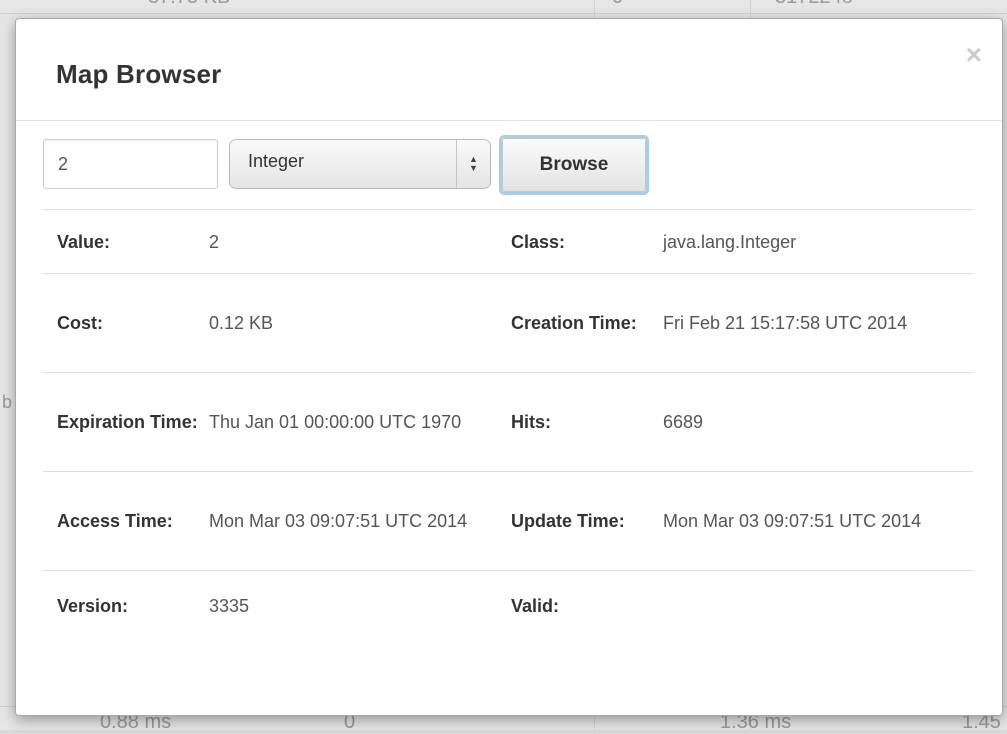  I want to click on table-row: Value: 2 Class: java.lang.Integer, so click(508, 241).